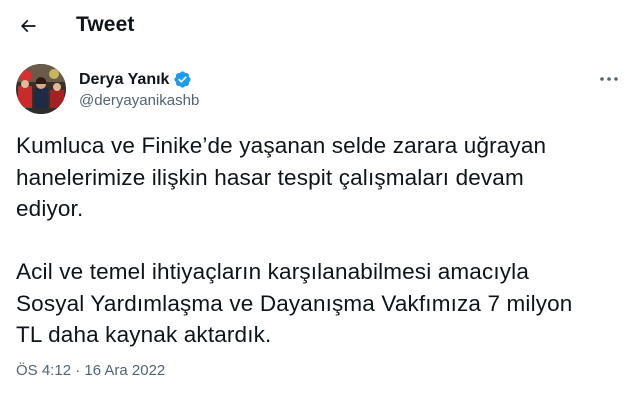  I want to click on tweet-line: TL daha kaynak aktardık., so click(144, 334).